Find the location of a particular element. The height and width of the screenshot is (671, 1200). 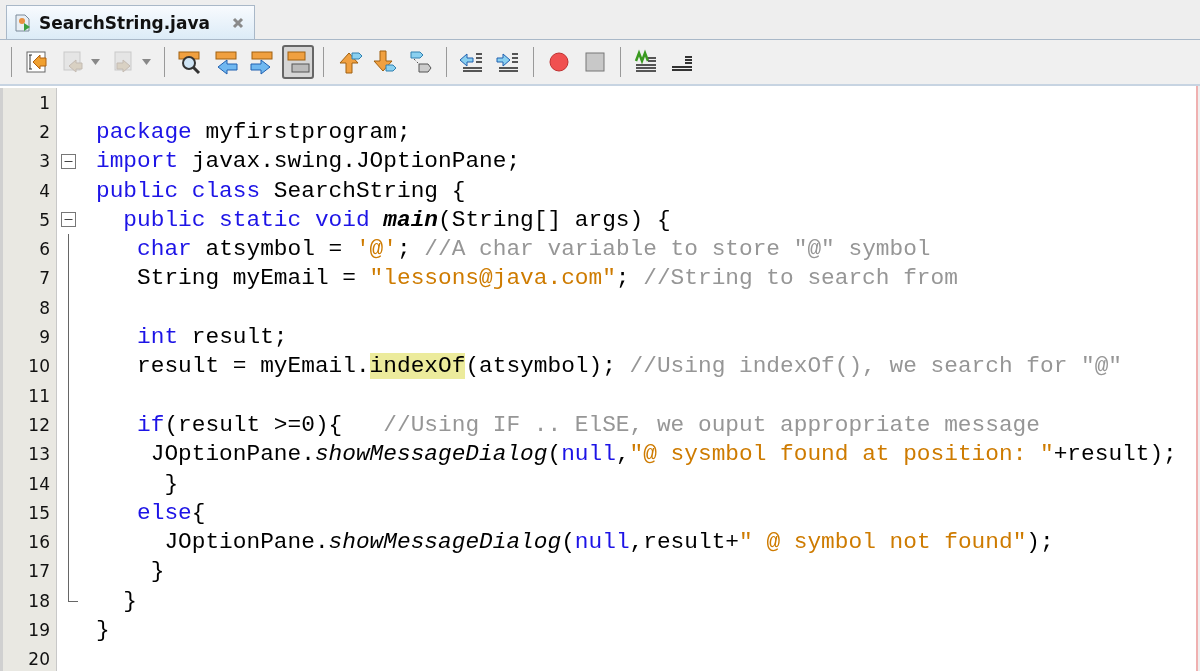

right-arrow-icon is located at coordinates (262, 62).